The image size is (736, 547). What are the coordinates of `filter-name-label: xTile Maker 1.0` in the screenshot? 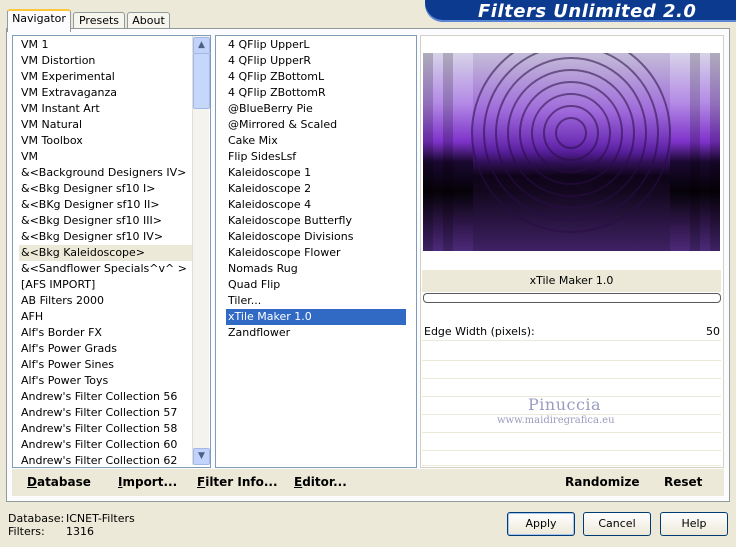 It's located at (571, 281).